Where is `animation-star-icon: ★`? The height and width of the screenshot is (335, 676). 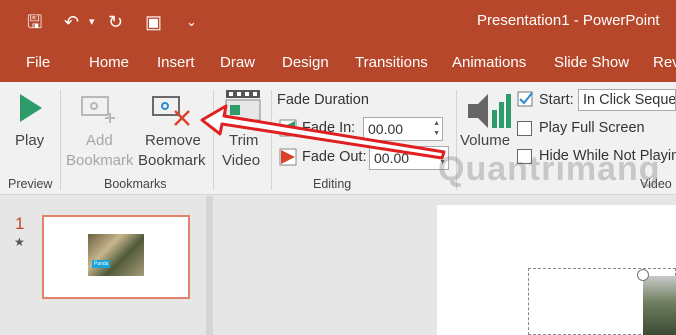 animation-star-icon: ★ is located at coordinates (19, 242).